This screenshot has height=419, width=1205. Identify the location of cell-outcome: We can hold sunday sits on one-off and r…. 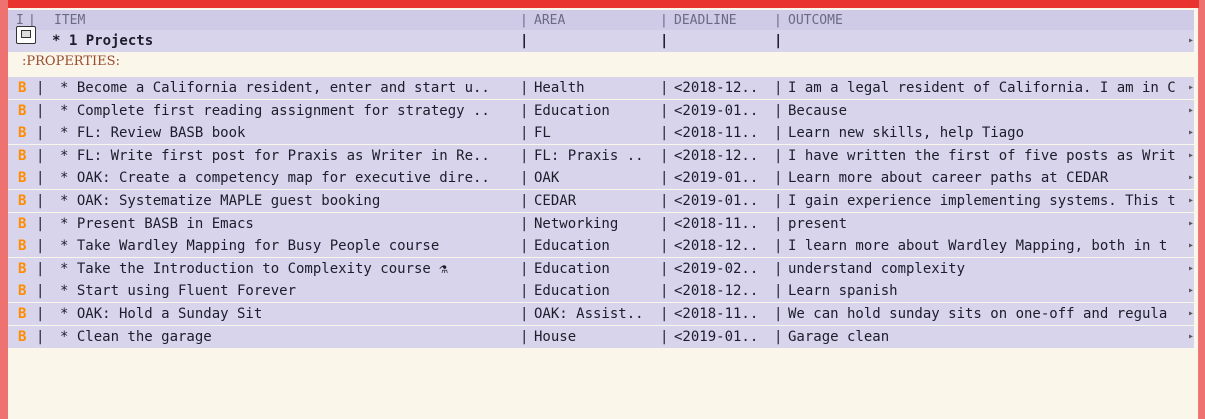
(987, 314).